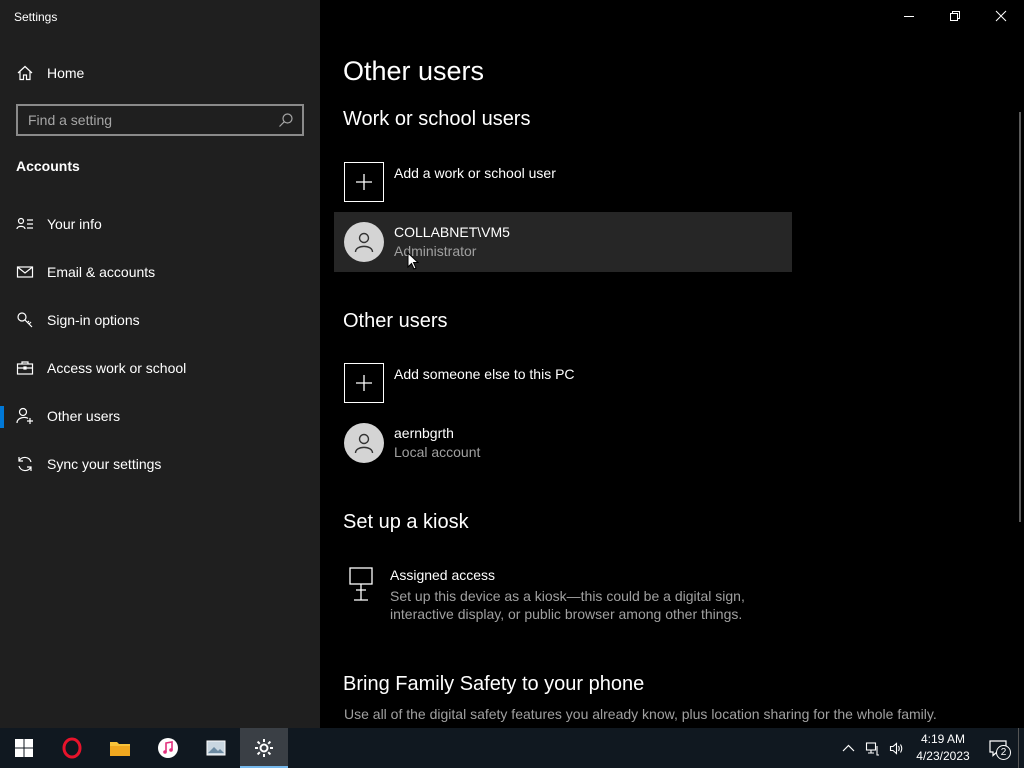 This screenshot has width=1024, height=768. I want to click on sidebar-item-label: Other users, so click(84, 416).